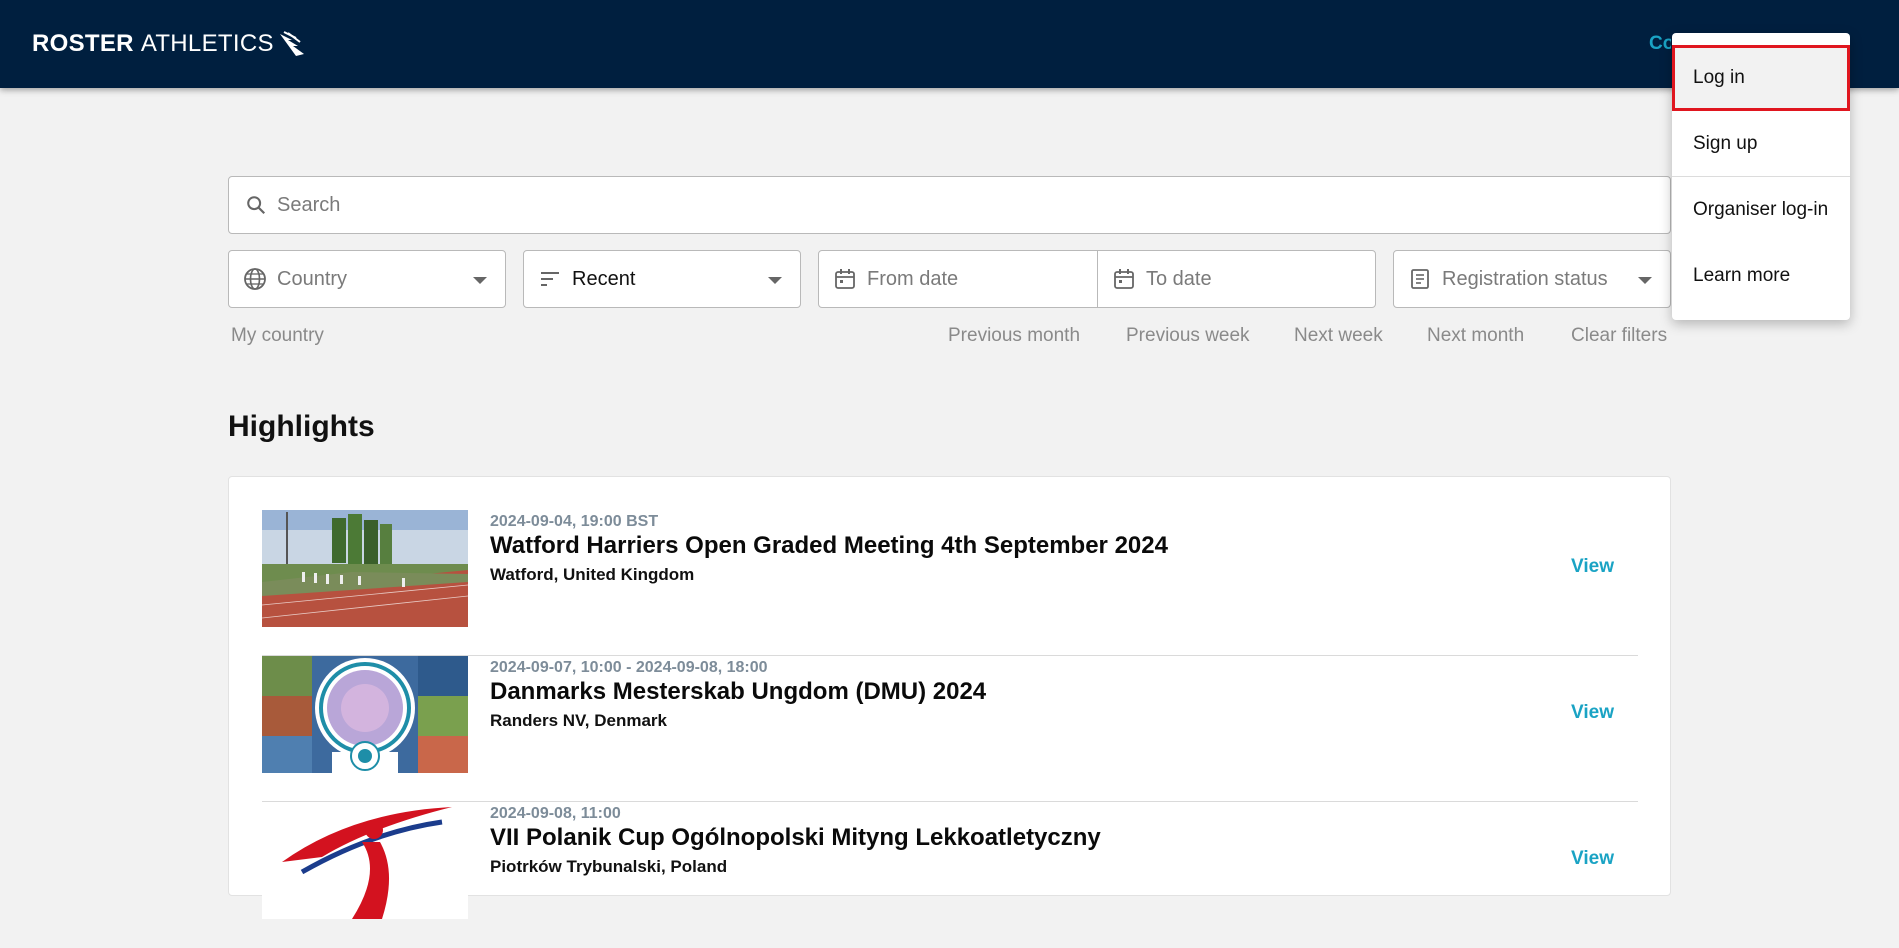 This screenshot has height=948, width=1899. What do you see at coordinates (555, 813) in the screenshot?
I see `event-date: 2024-09-08, 11:00` at bounding box center [555, 813].